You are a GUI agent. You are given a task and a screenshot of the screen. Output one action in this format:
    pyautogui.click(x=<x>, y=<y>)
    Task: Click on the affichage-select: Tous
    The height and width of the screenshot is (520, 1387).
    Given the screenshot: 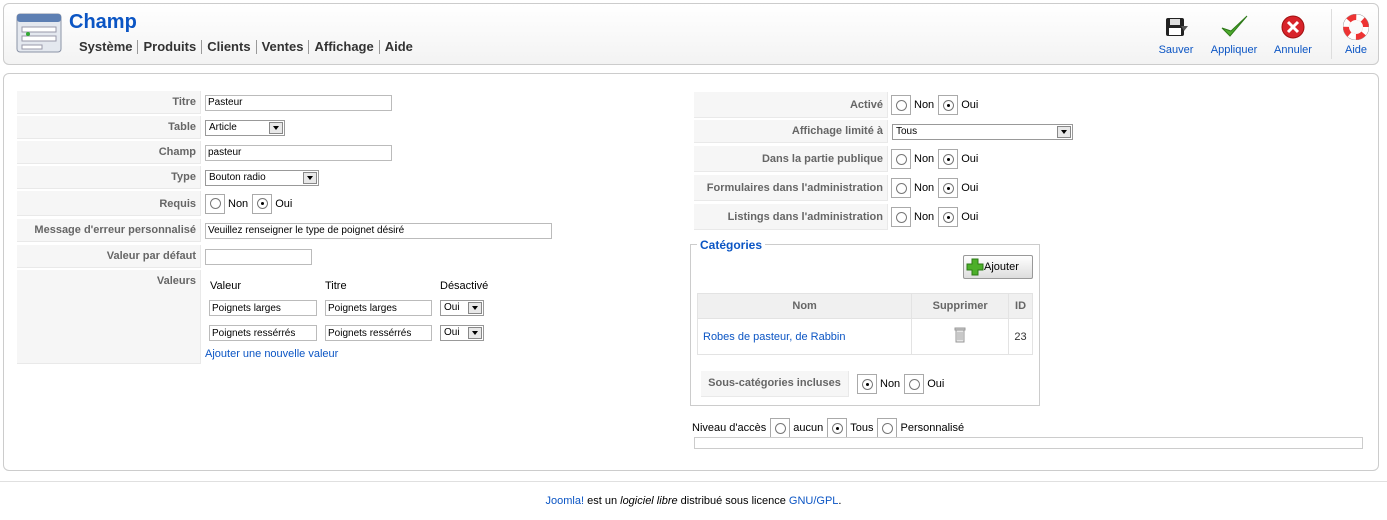 What is the action you would take?
    pyautogui.click(x=982, y=131)
    